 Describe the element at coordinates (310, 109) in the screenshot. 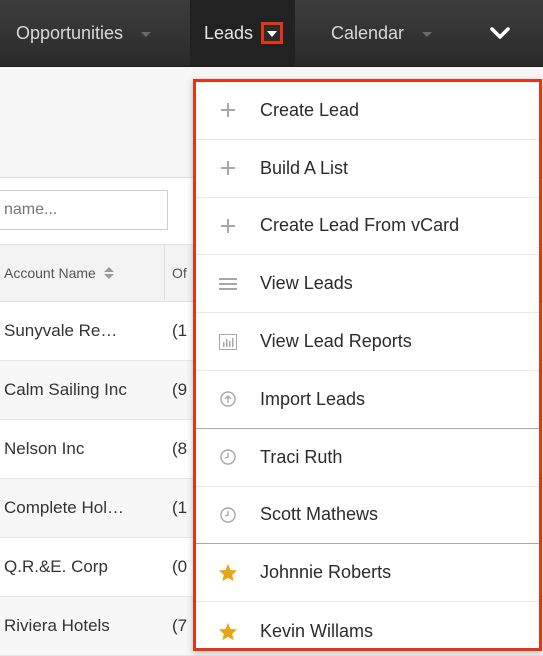

I see `menu-item-label: Create Lead` at that location.